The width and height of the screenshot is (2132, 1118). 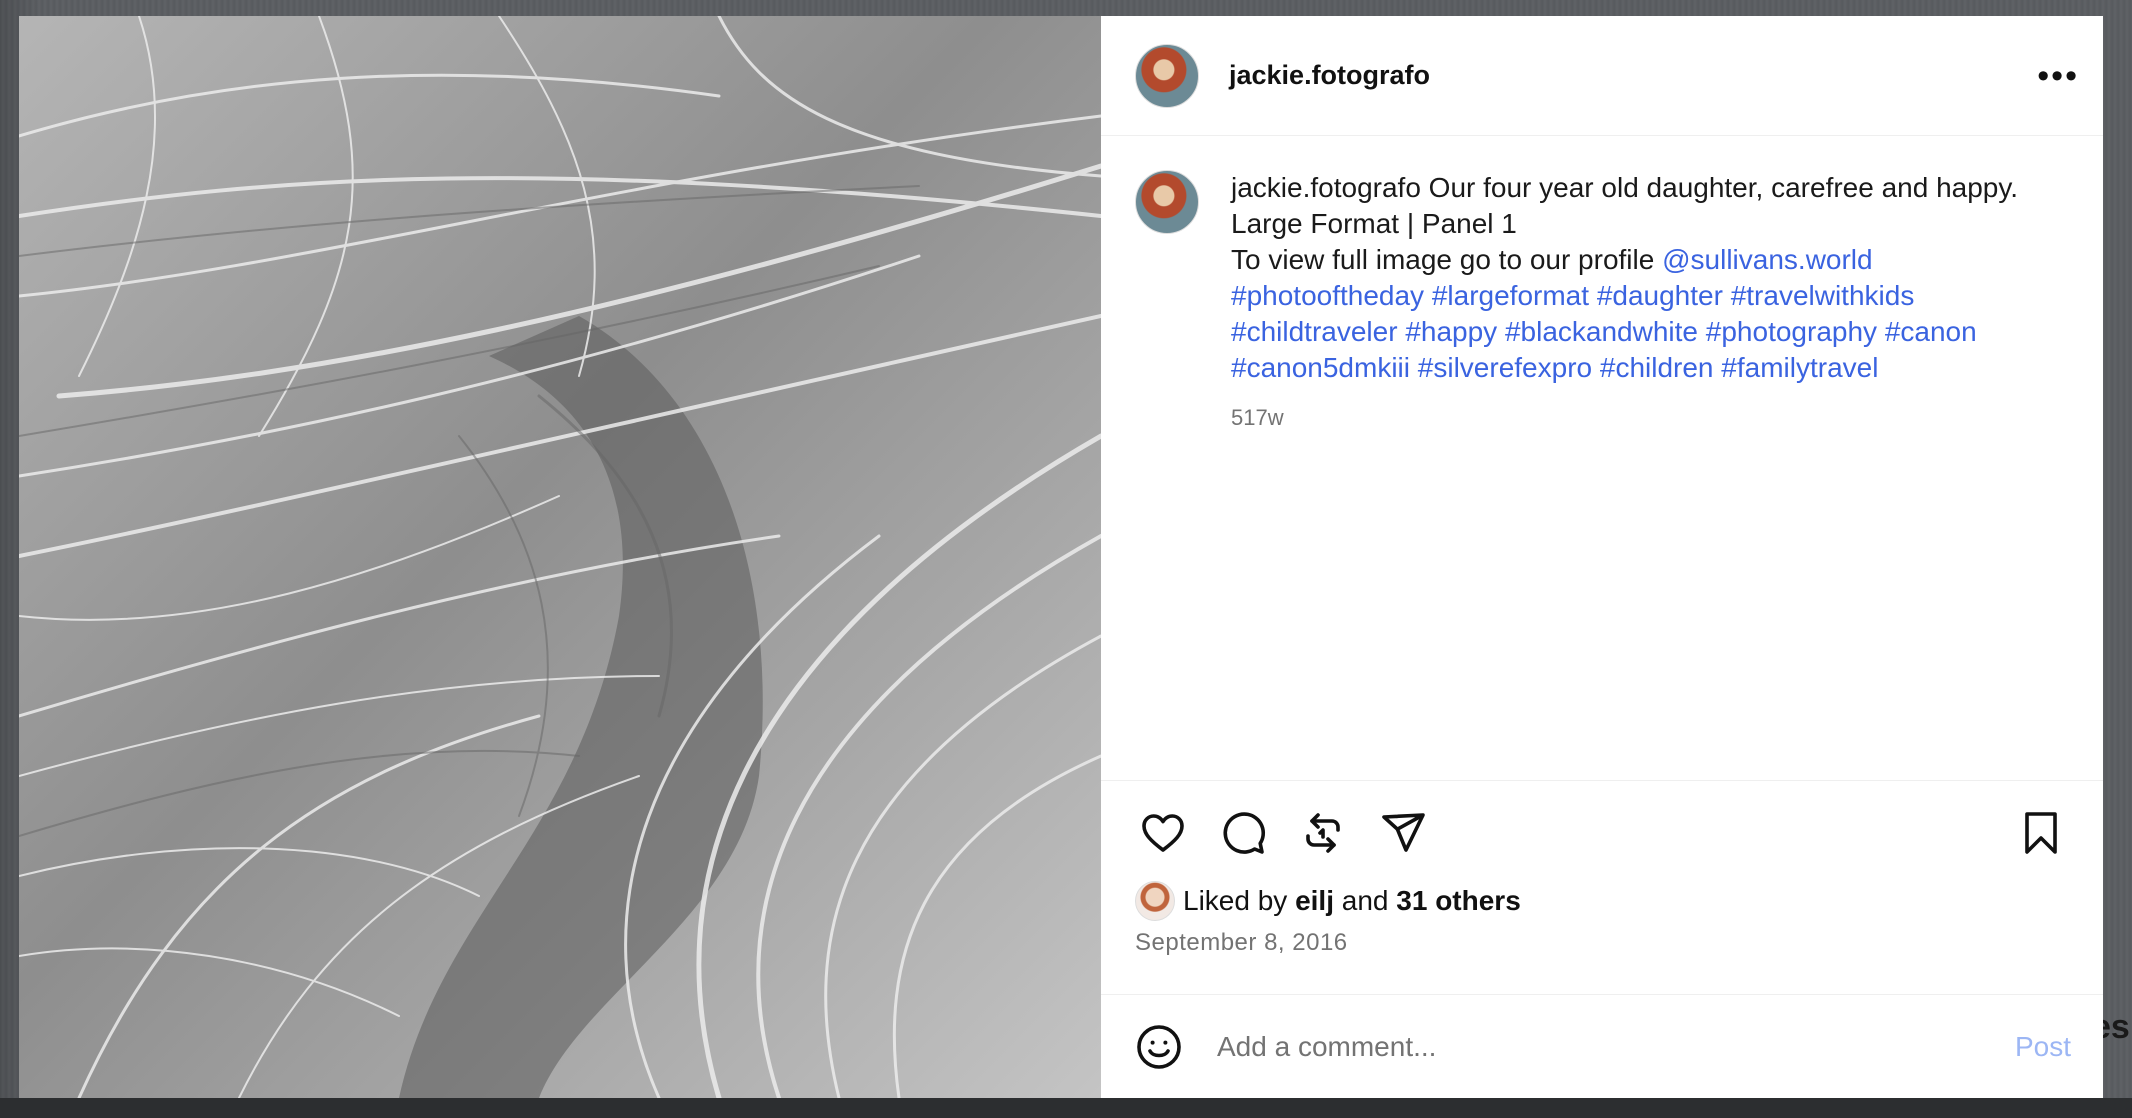 What do you see at coordinates (1510, 295) in the screenshot?
I see `hashtag-link: #largeformat` at bounding box center [1510, 295].